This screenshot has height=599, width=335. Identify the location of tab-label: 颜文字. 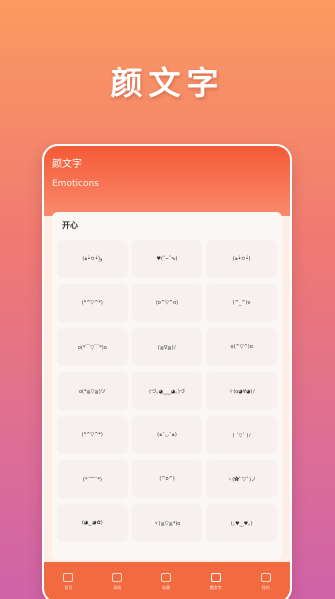
(215, 587).